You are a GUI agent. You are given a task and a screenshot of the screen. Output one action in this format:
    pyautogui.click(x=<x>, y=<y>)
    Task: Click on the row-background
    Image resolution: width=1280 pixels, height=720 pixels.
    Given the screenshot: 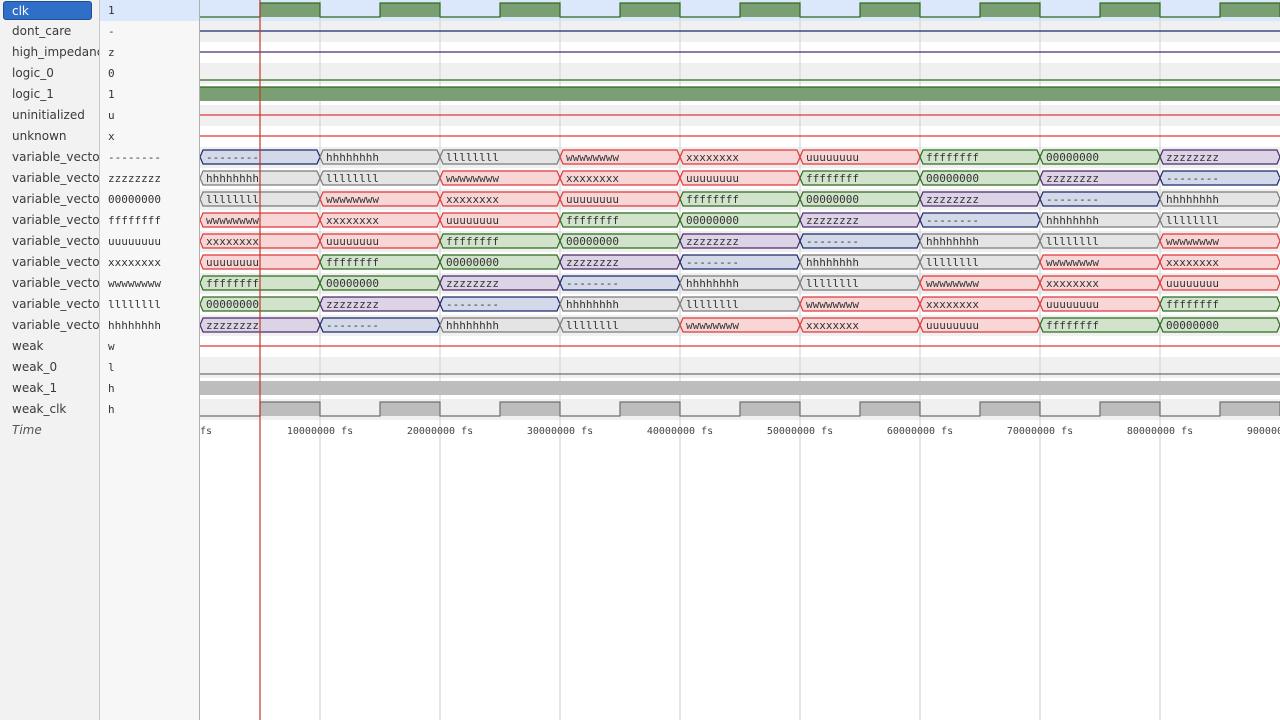 What is the action you would take?
    pyautogui.click(x=740, y=73)
    